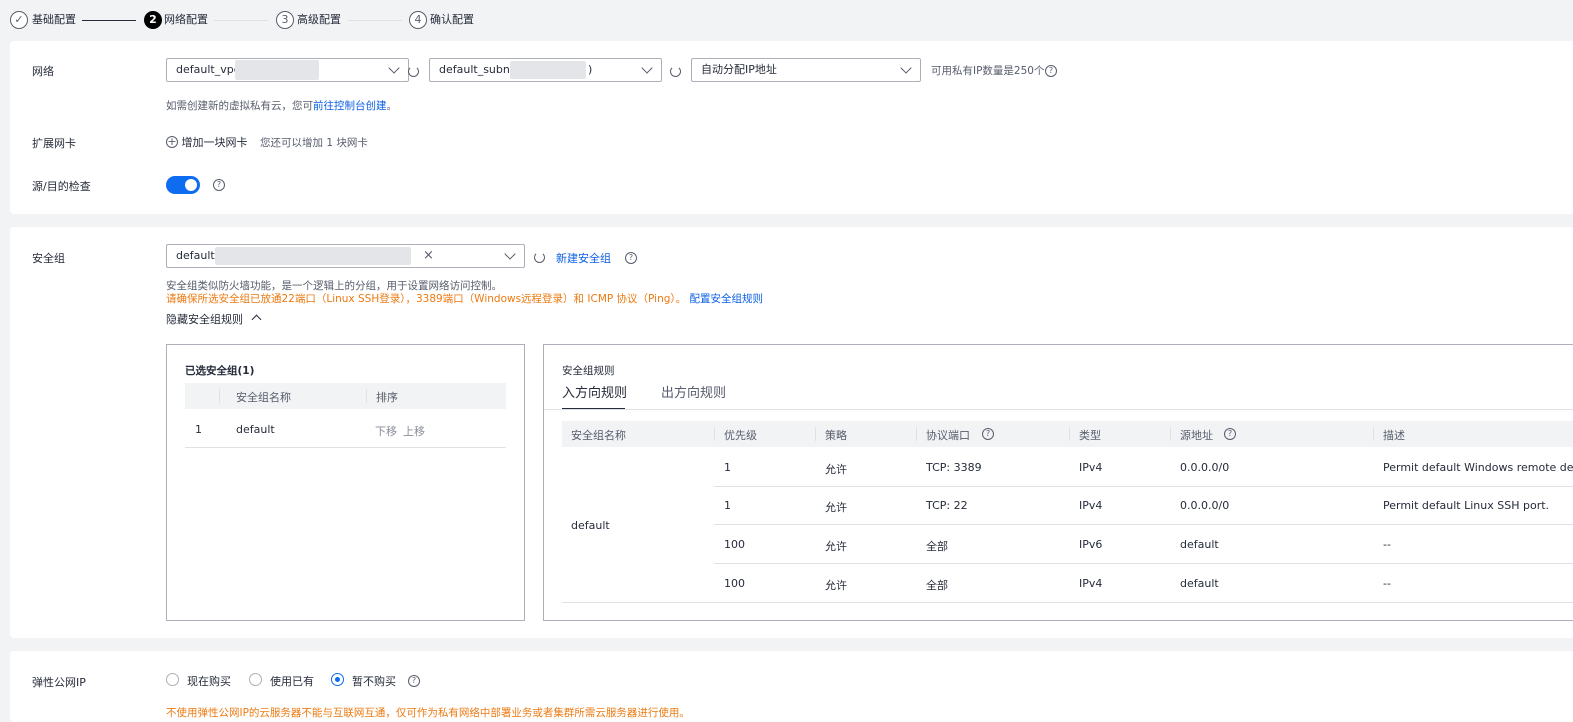 This screenshot has width=1573, height=722. Describe the element at coordinates (590, 69) in the screenshot. I see `subnet-suffix: )` at that location.